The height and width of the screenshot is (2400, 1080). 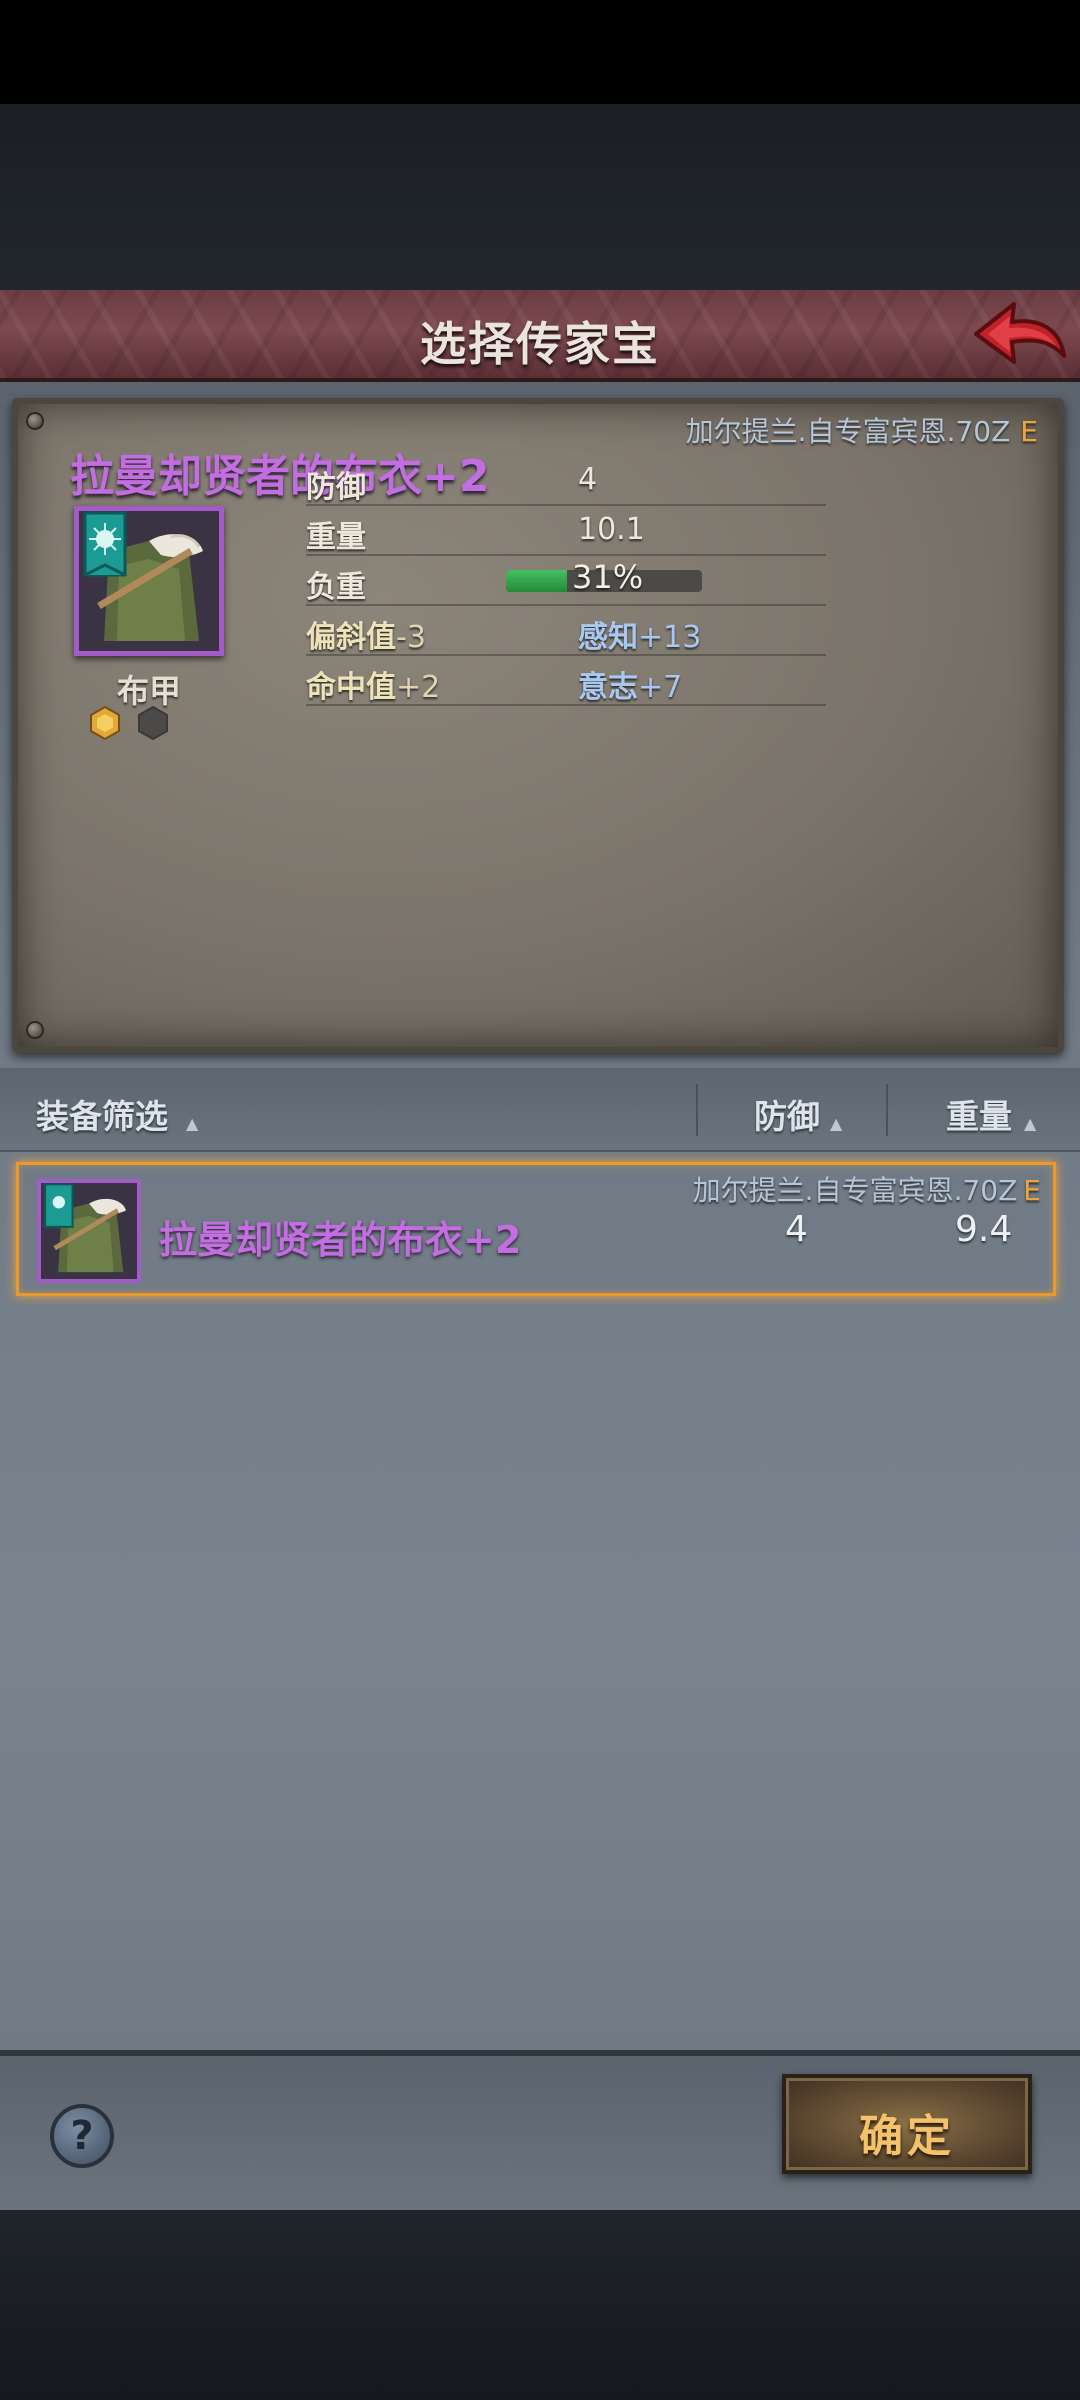 I want to click on sort-by-weight-button: 重量 ▲, so click(x=985, y=1110).